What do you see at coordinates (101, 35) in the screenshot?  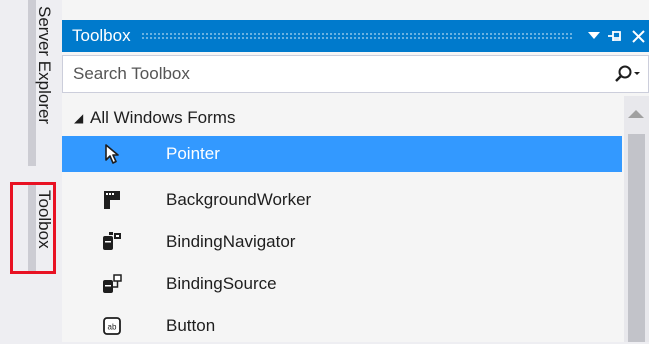 I see `toolbox-title: Toolbox` at bounding box center [101, 35].